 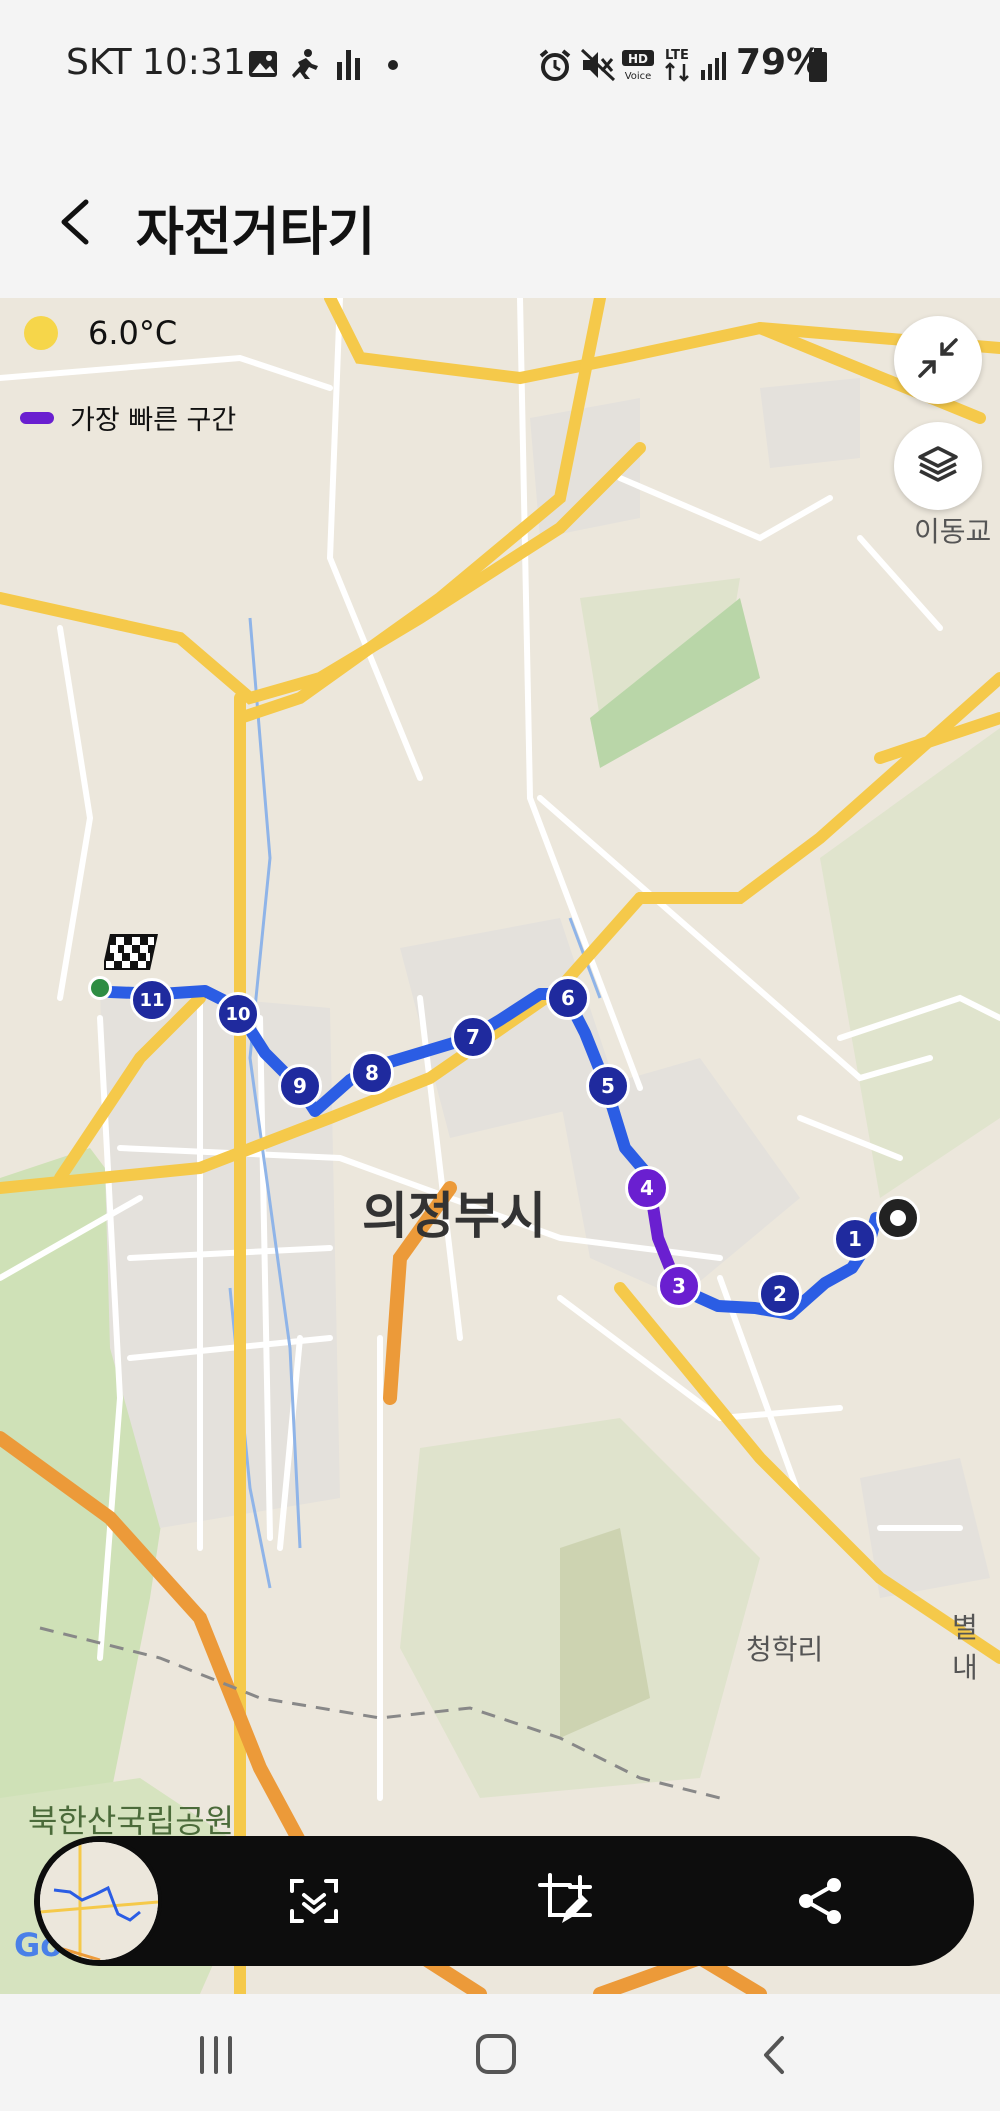 What do you see at coordinates (393, 65) in the screenshot?
I see `dot-icon` at bounding box center [393, 65].